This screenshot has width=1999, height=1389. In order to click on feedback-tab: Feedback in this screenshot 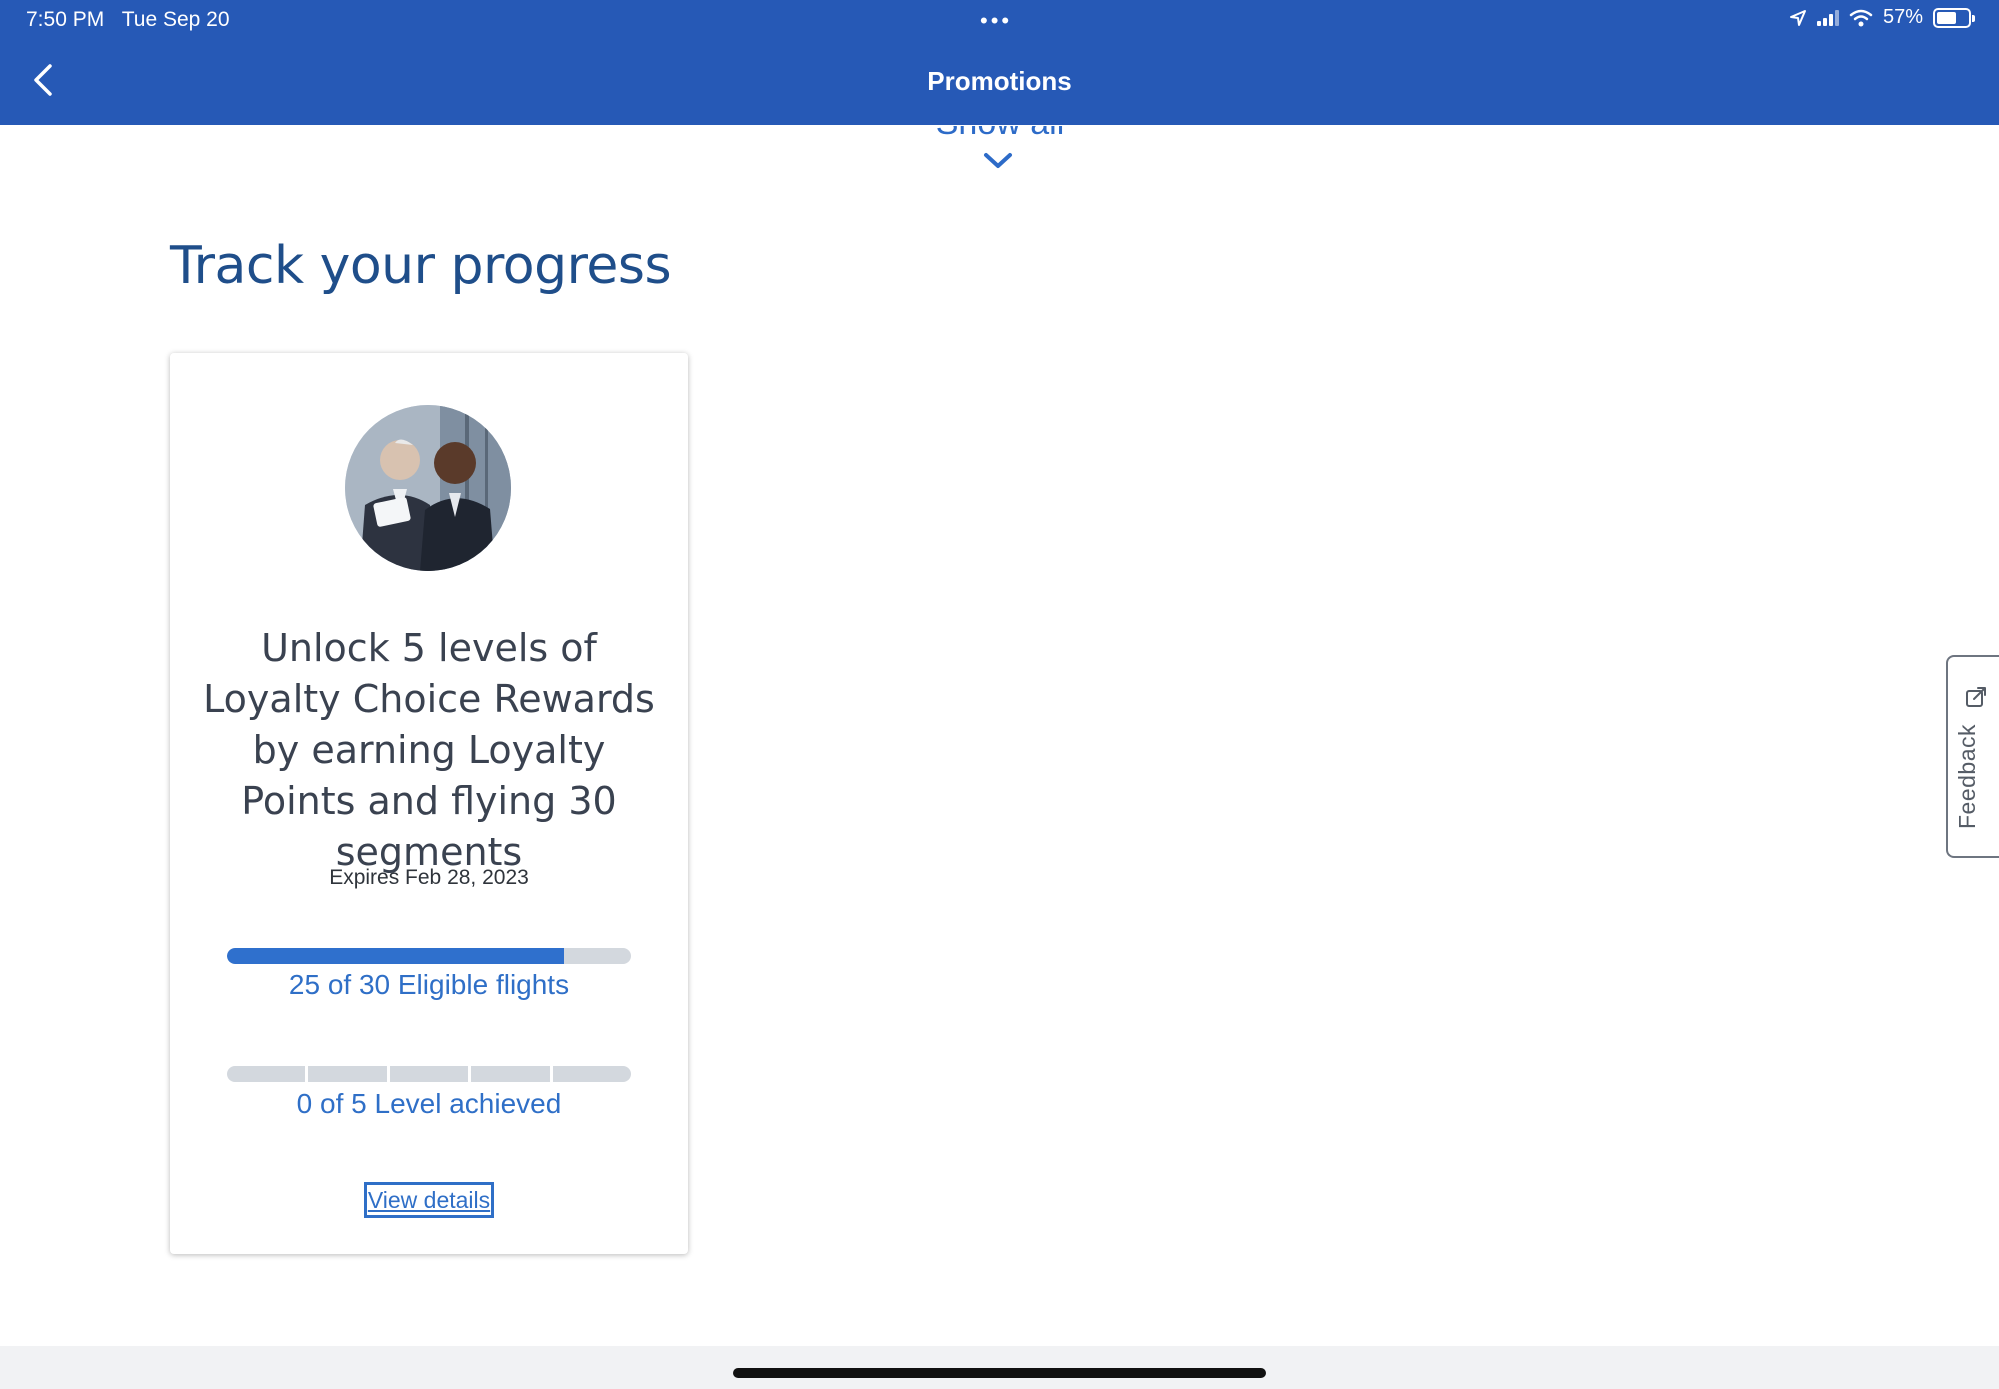, I will do `click(1972, 756)`.